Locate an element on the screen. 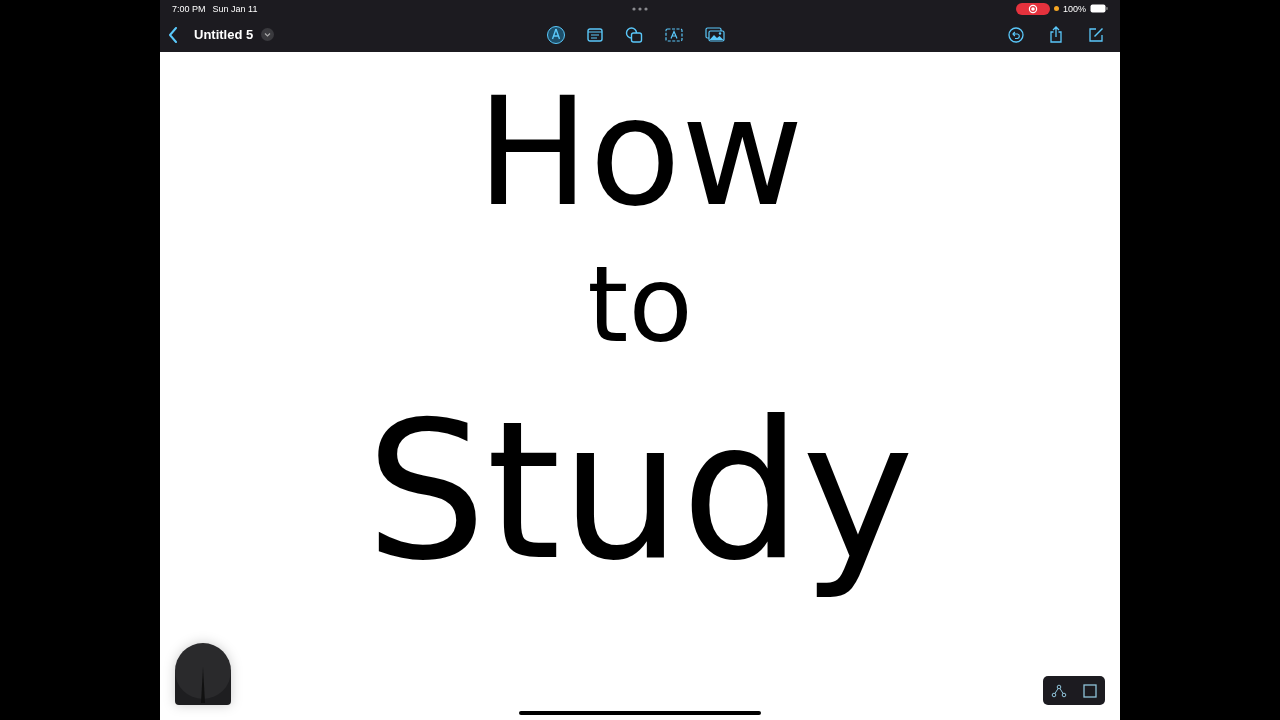 The height and width of the screenshot is (720, 1280). status-time: 7:00 PM is located at coordinates (189, 8).